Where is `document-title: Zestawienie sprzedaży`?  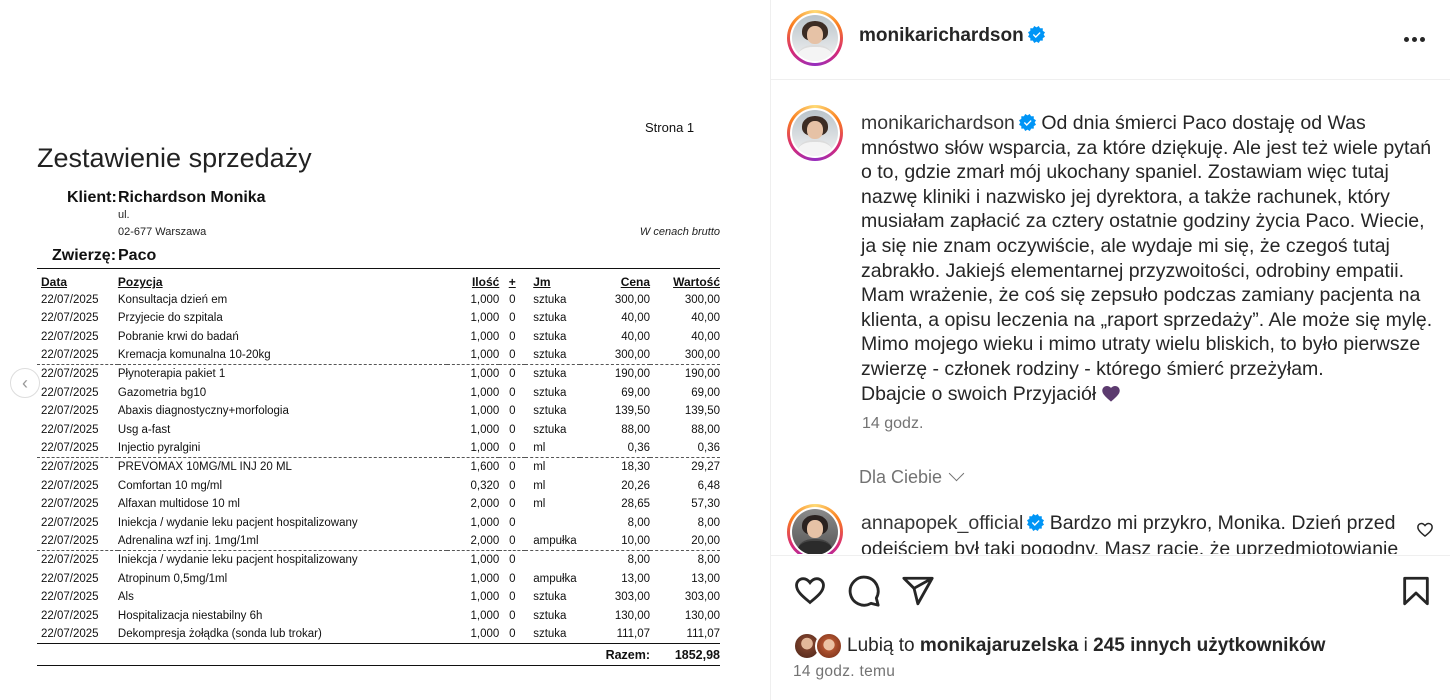 document-title: Zestawienie sprzedaży is located at coordinates (174, 158).